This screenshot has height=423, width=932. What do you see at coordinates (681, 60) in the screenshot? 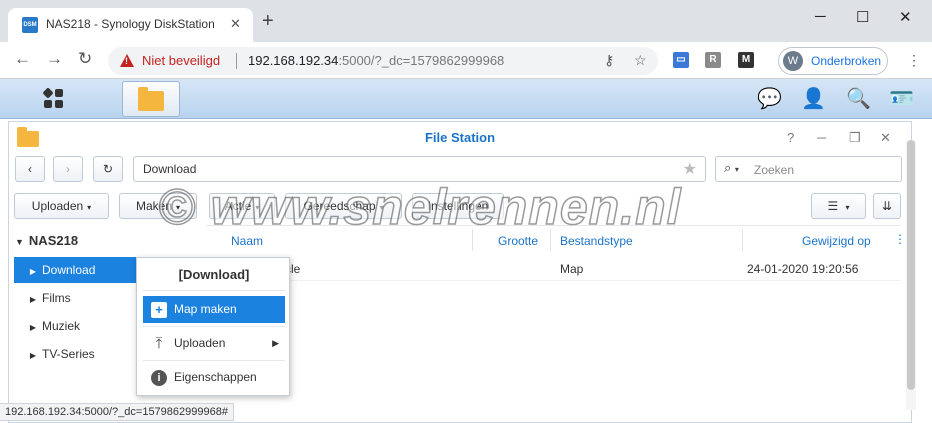
I see `extension-icon: ▭` at bounding box center [681, 60].